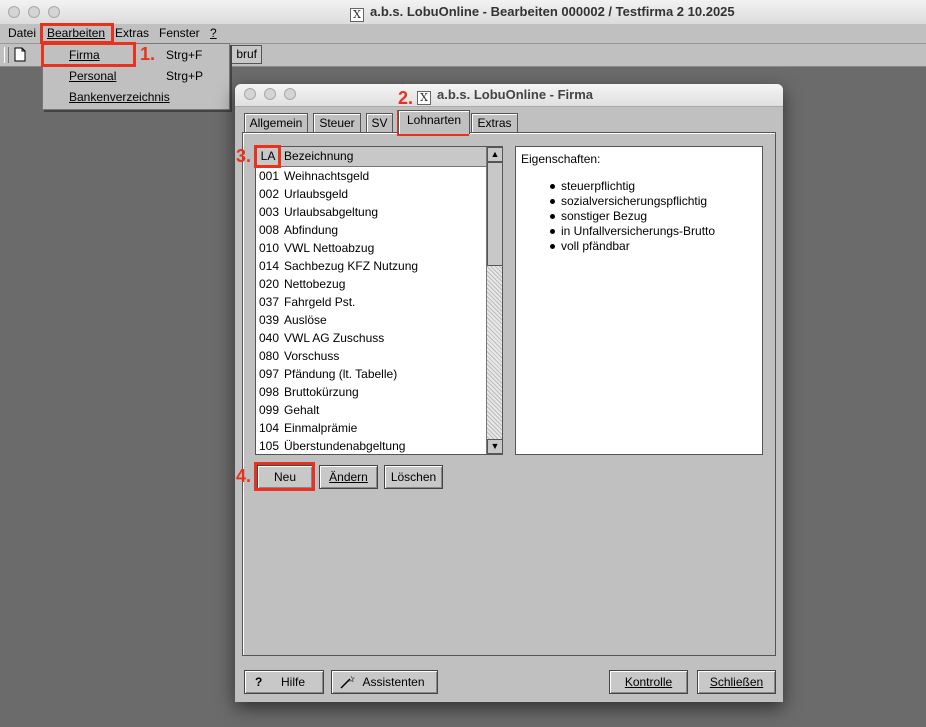  I want to click on assistenten-button: Assistenten, so click(384, 682).